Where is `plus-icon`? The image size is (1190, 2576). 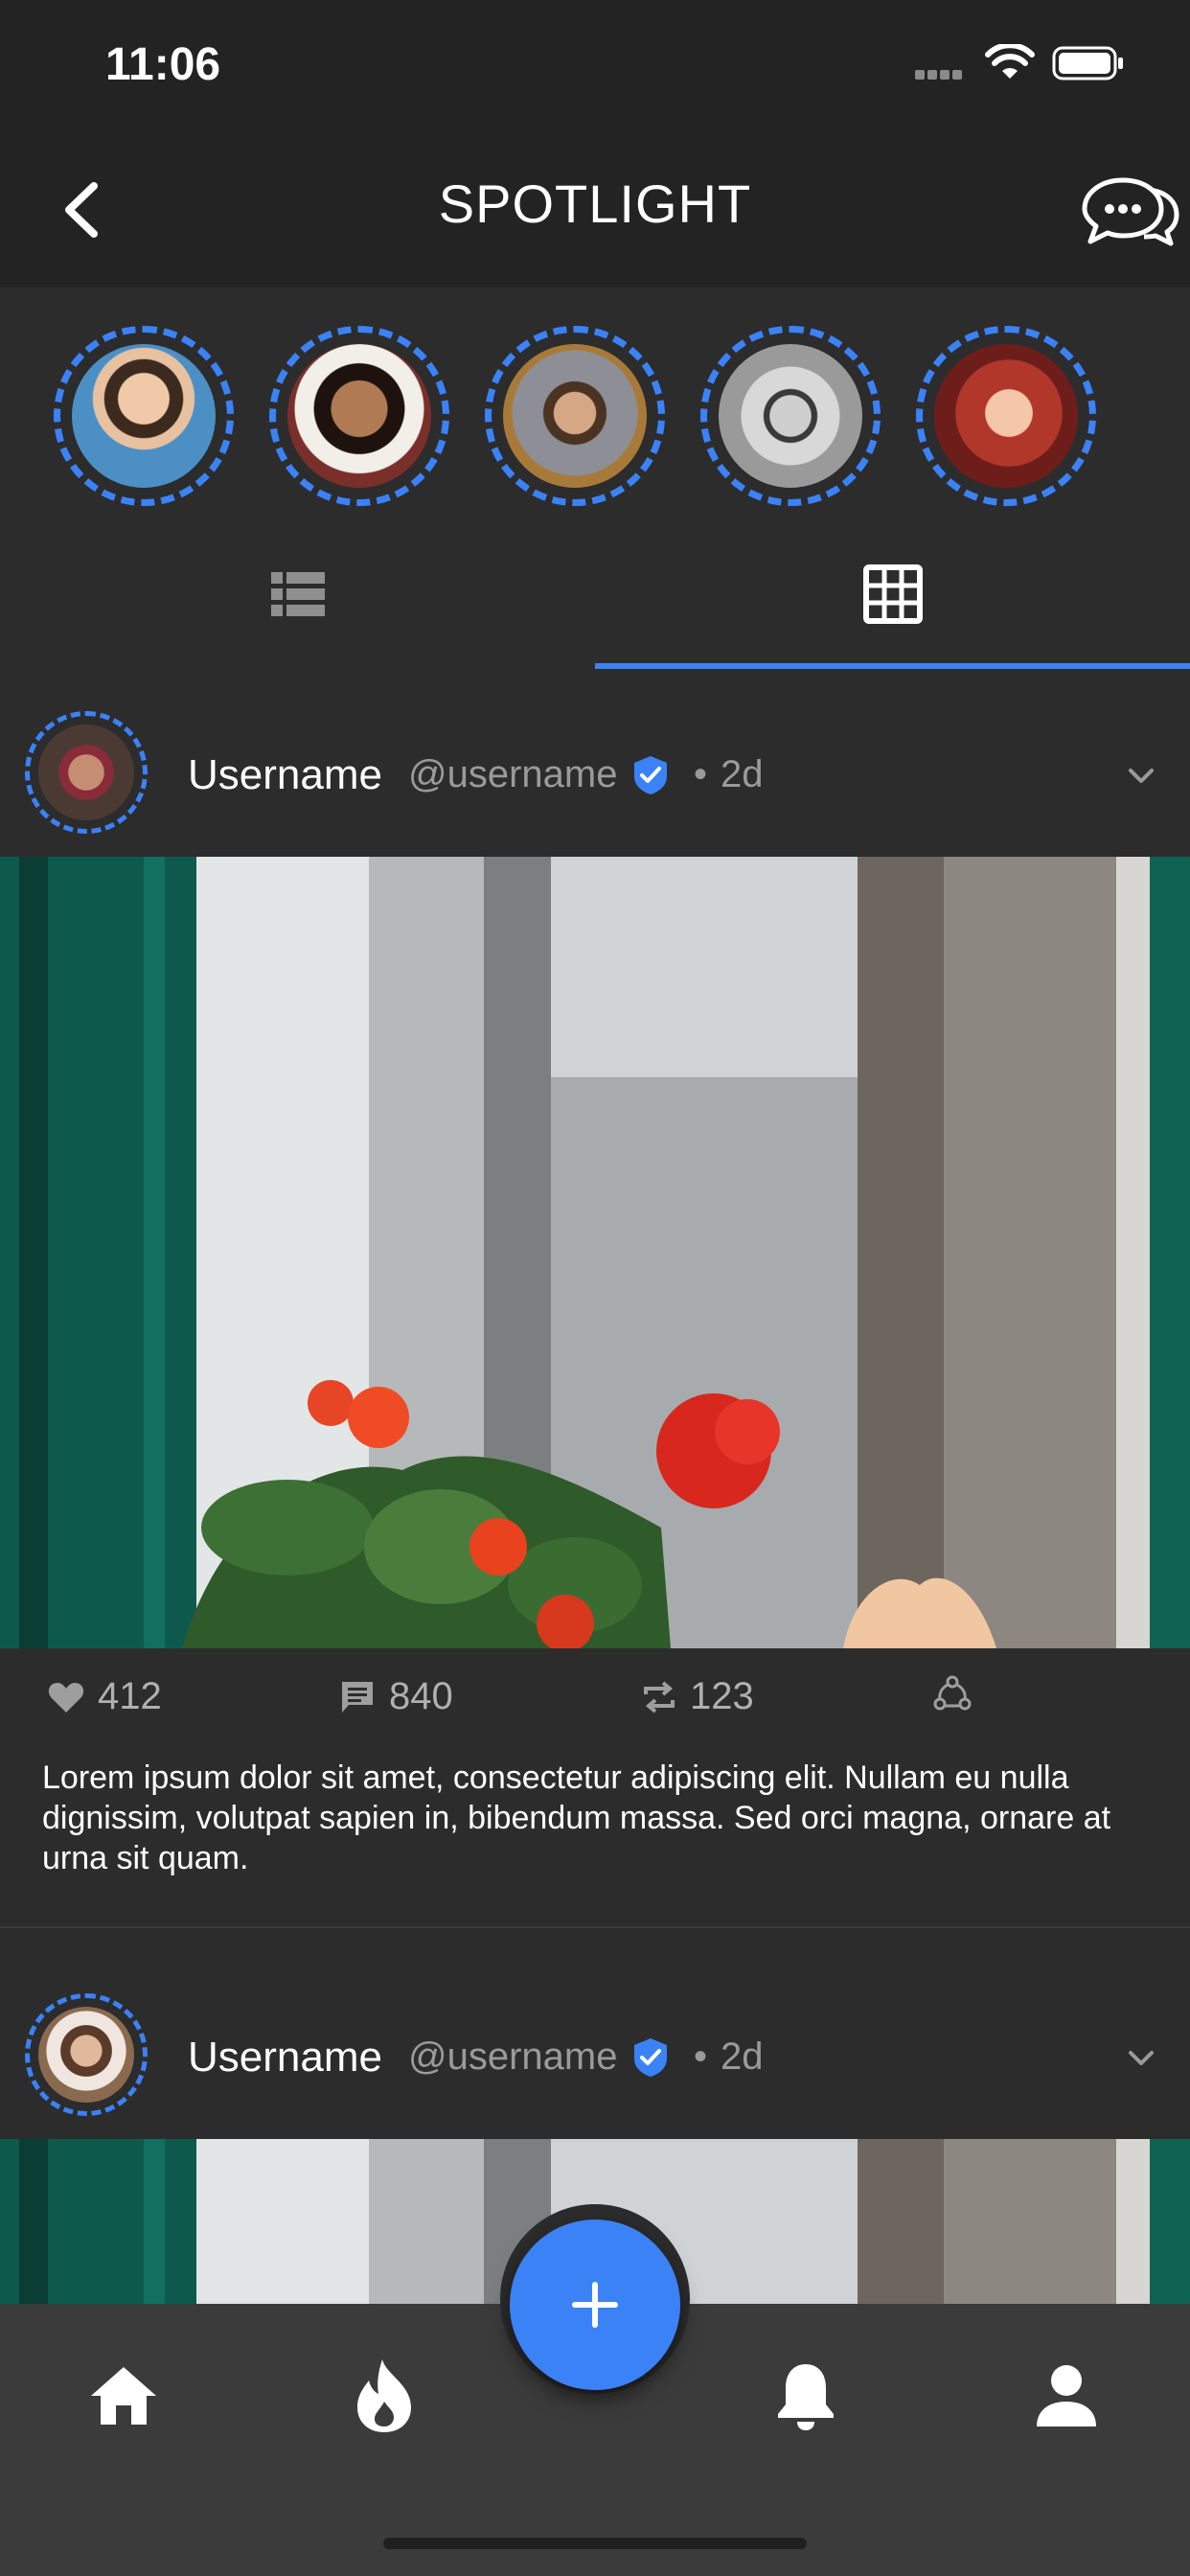 plus-icon is located at coordinates (595, 2305).